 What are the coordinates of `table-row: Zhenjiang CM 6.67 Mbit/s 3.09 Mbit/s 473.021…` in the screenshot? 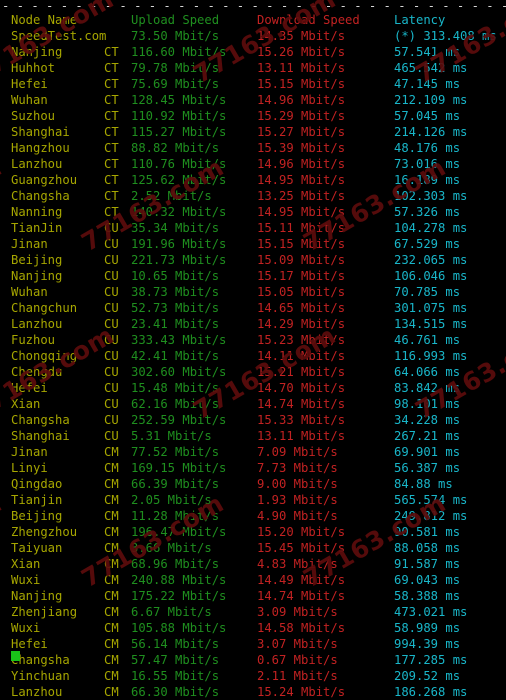 It's located at (253, 612).